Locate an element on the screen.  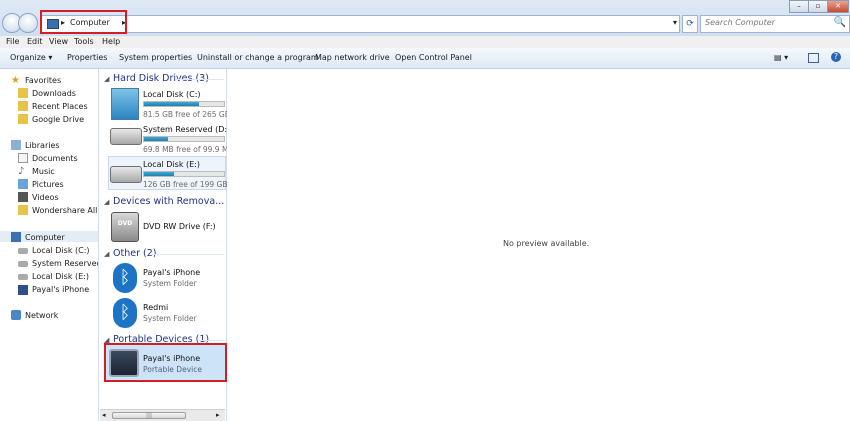
nav-music: Music is located at coordinates (43, 171).